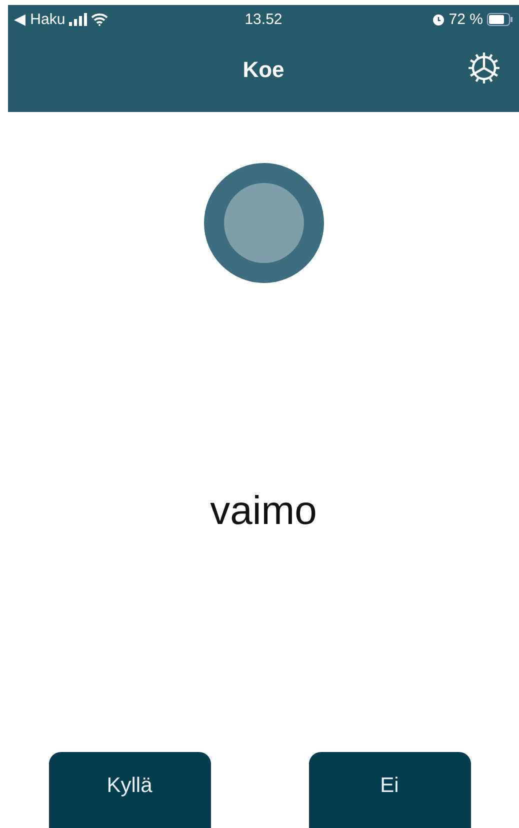  I want to click on wifi-icon, so click(99, 19).